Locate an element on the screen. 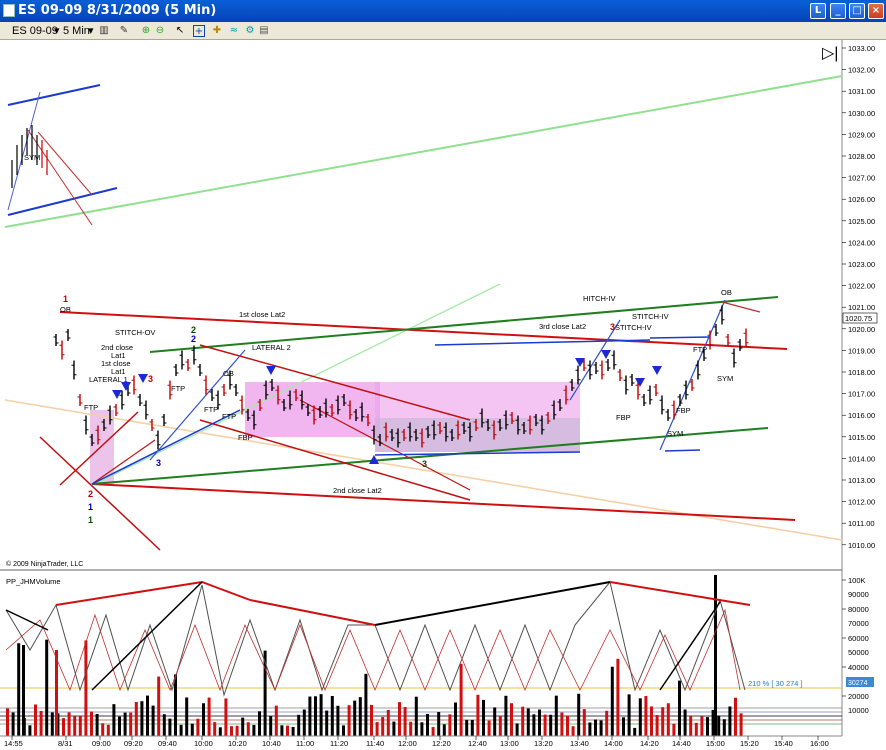  price-tick-label: 1018.00 is located at coordinates (861, 372).